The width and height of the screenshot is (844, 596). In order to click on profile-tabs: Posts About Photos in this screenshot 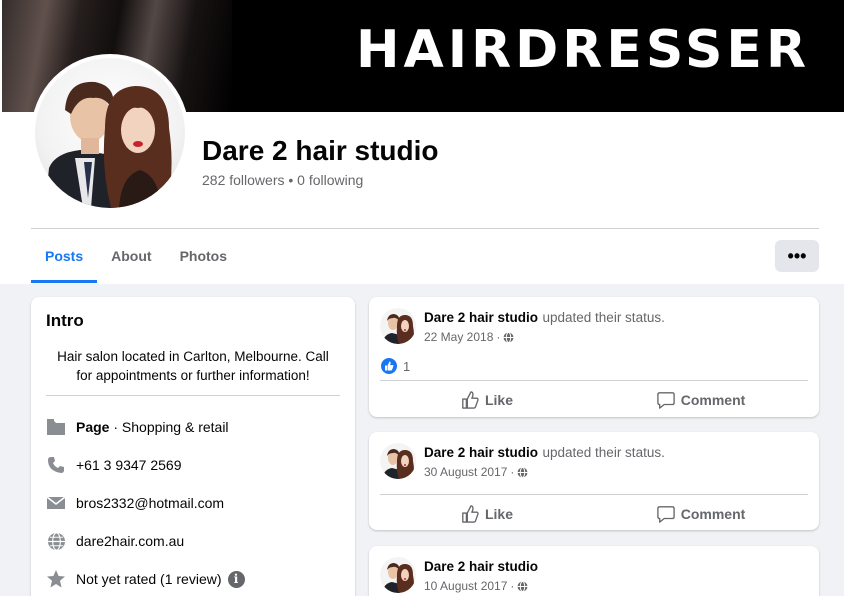, I will do `click(136, 262)`.